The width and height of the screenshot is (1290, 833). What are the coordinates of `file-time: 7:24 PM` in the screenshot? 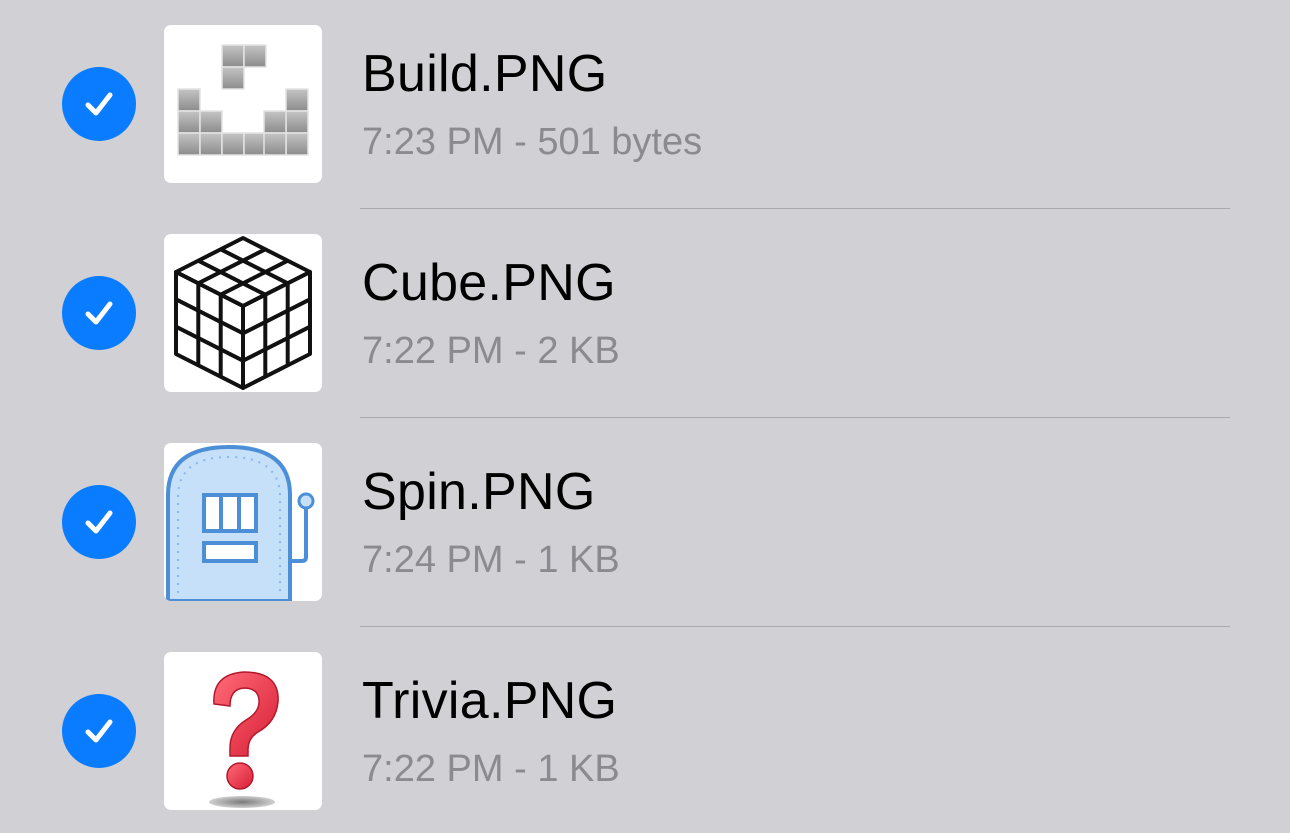 It's located at (433, 560).